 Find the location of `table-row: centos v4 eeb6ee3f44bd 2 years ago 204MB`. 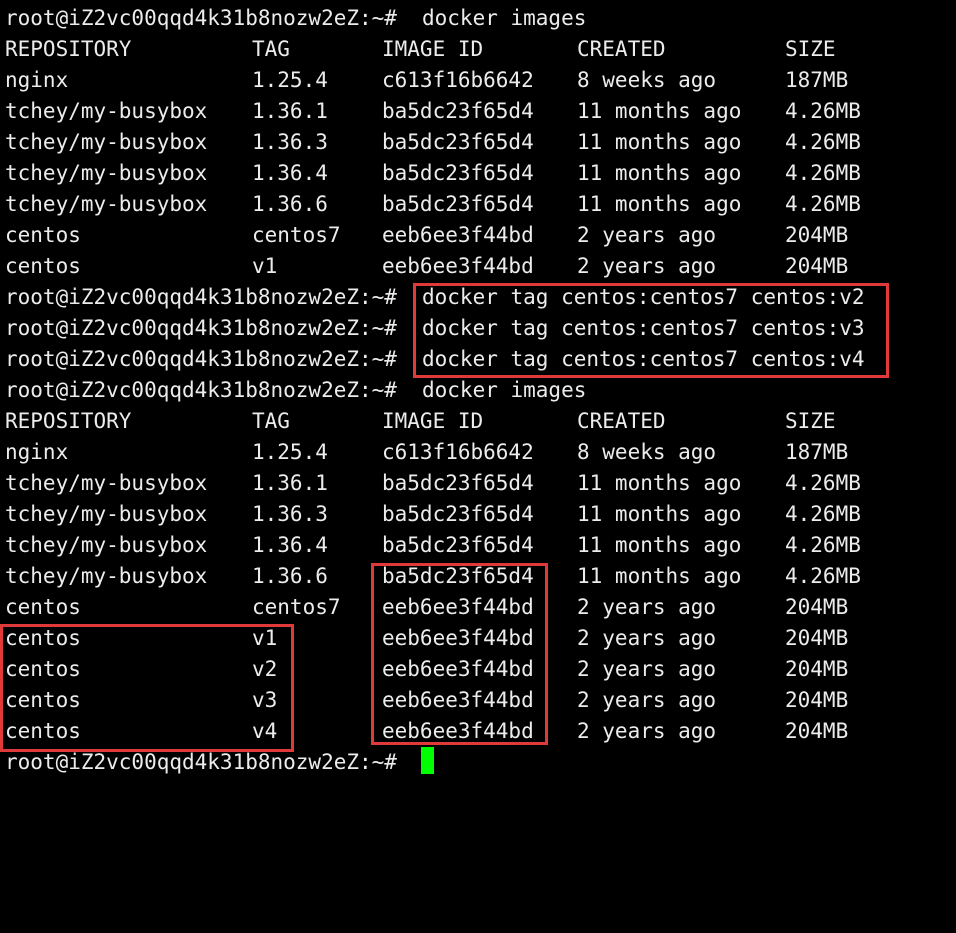

table-row: centos v4 eeb6ee3f44bd 2 years ago 204MB is located at coordinates (426, 731).